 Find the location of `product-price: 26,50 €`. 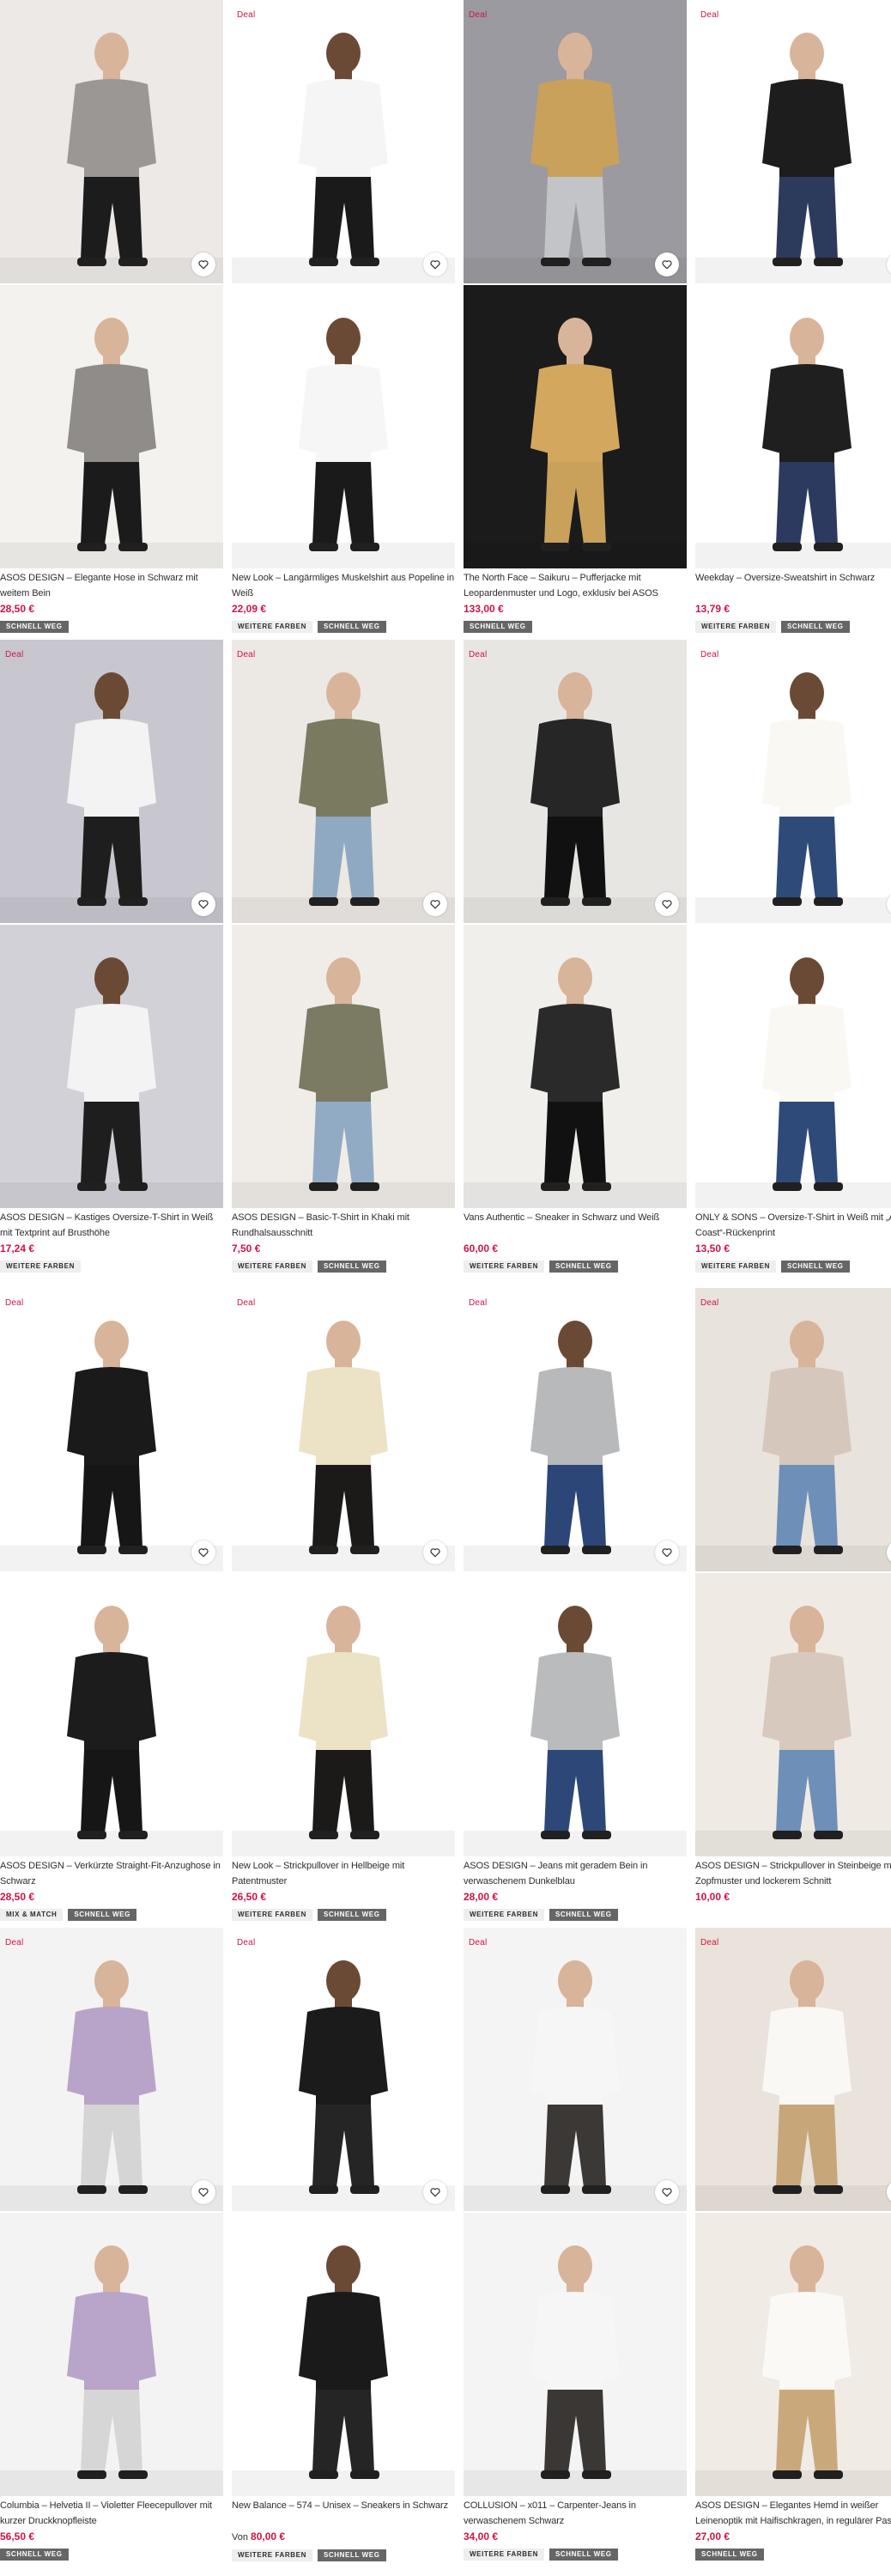

product-price: 26,50 € is located at coordinates (344, 1897).